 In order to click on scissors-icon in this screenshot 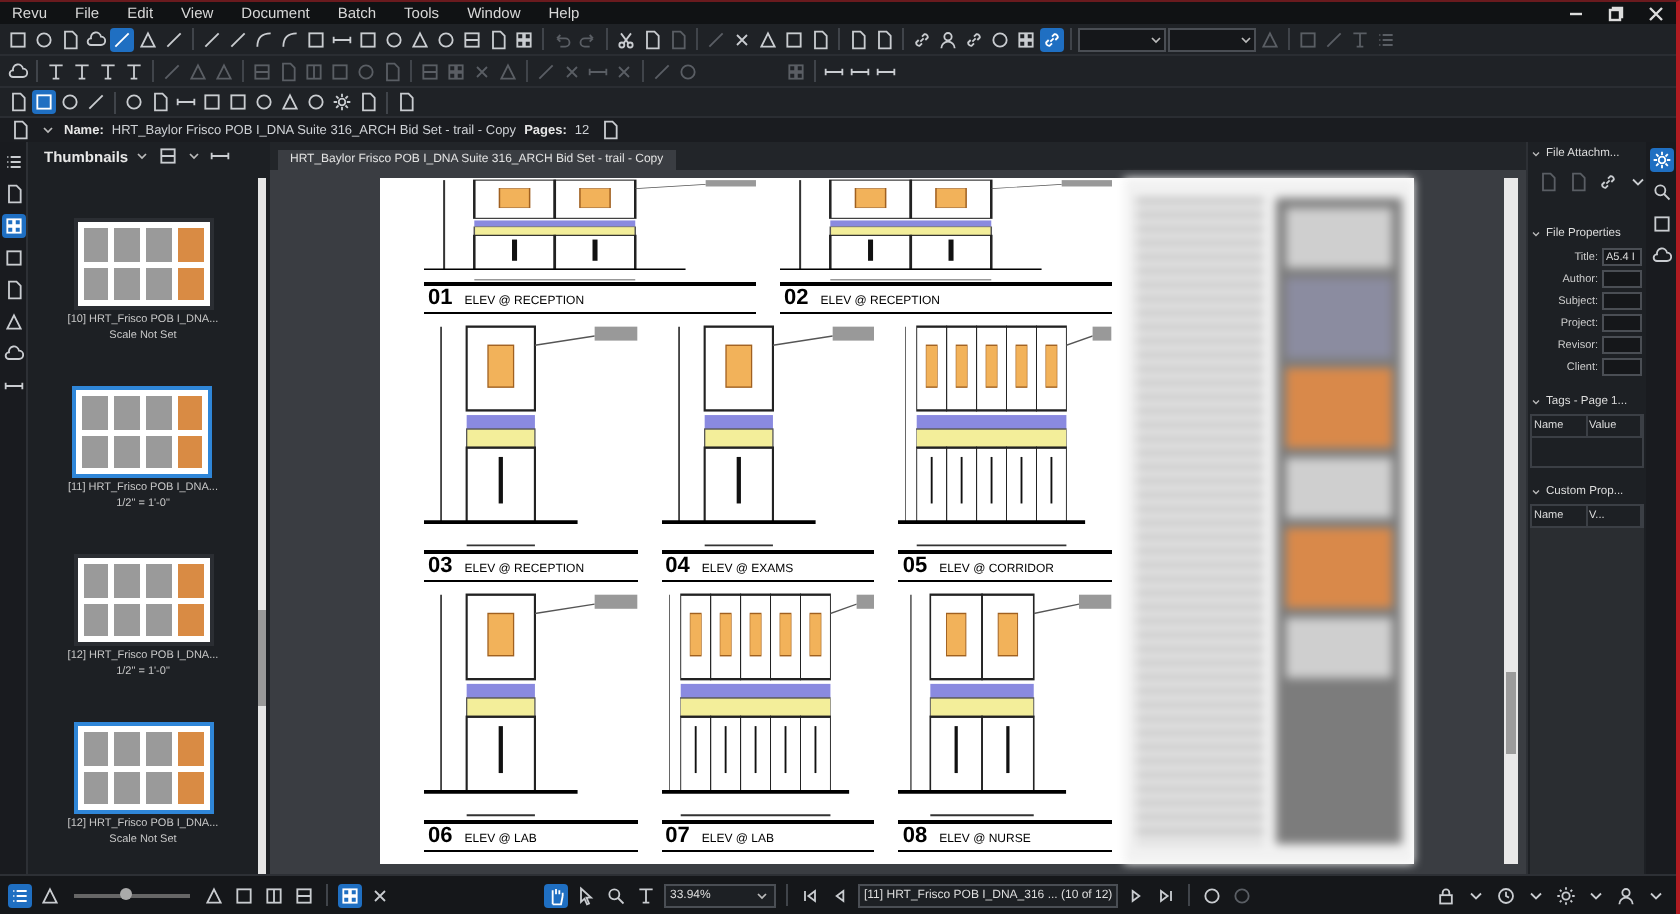, I will do `click(626, 39)`.